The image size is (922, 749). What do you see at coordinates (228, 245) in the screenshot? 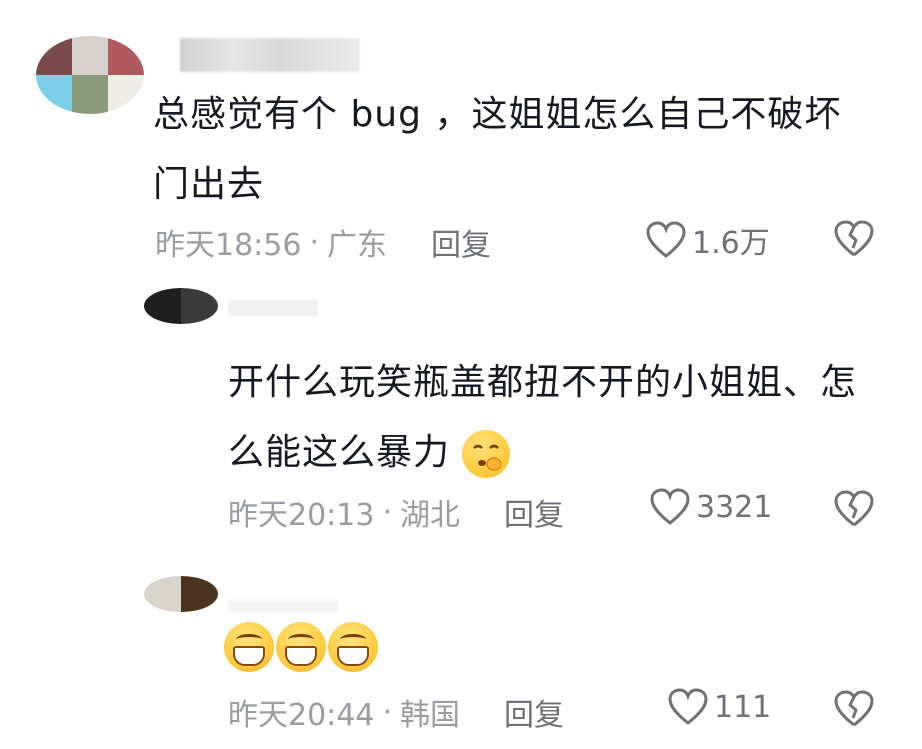
I see `comment-time: 昨天18:56` at bounding box center [228, 245].